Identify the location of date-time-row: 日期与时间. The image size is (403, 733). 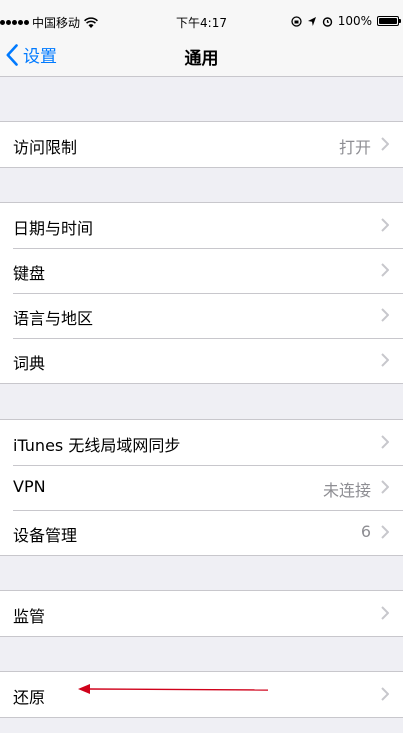
(201, 225).